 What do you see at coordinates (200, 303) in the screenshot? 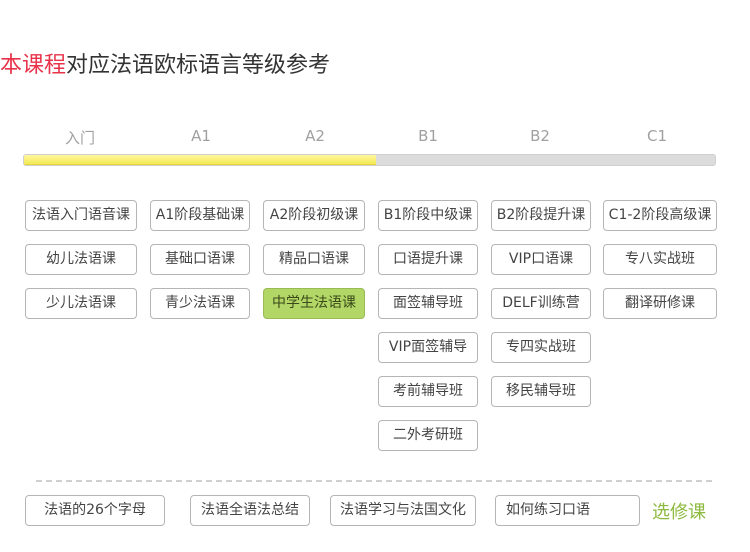
I see `course-button: 青少法语课` at bounding box center [200, 303].